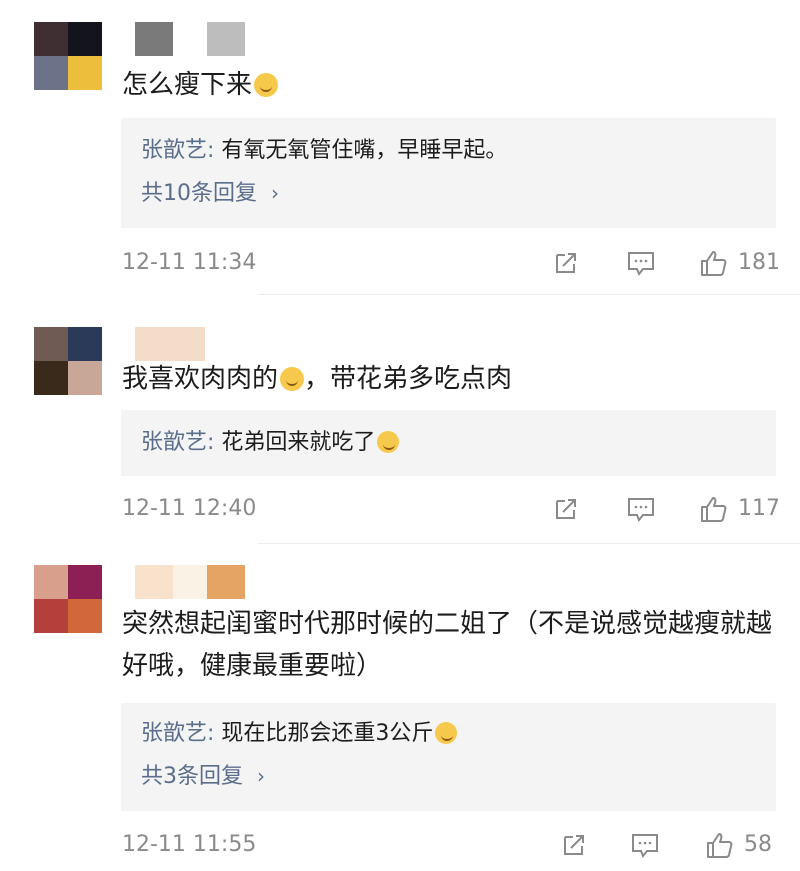 Image resolution: width=800 pixels, height=871 pixels. What do you see at coordinates (203, 776) in the screenshot?
I see `more-replies-link: 共3条回复 ›` at bounding box center [203, 776].